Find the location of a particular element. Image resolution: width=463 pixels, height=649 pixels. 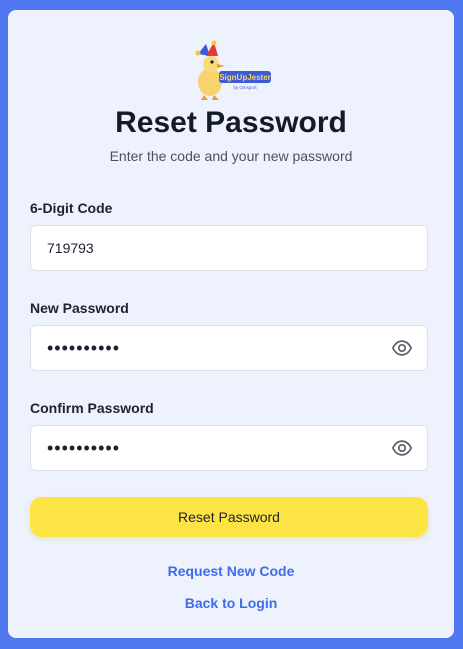

page-subtitle: Enter the code and your new password is located at coordinates (231, 156).